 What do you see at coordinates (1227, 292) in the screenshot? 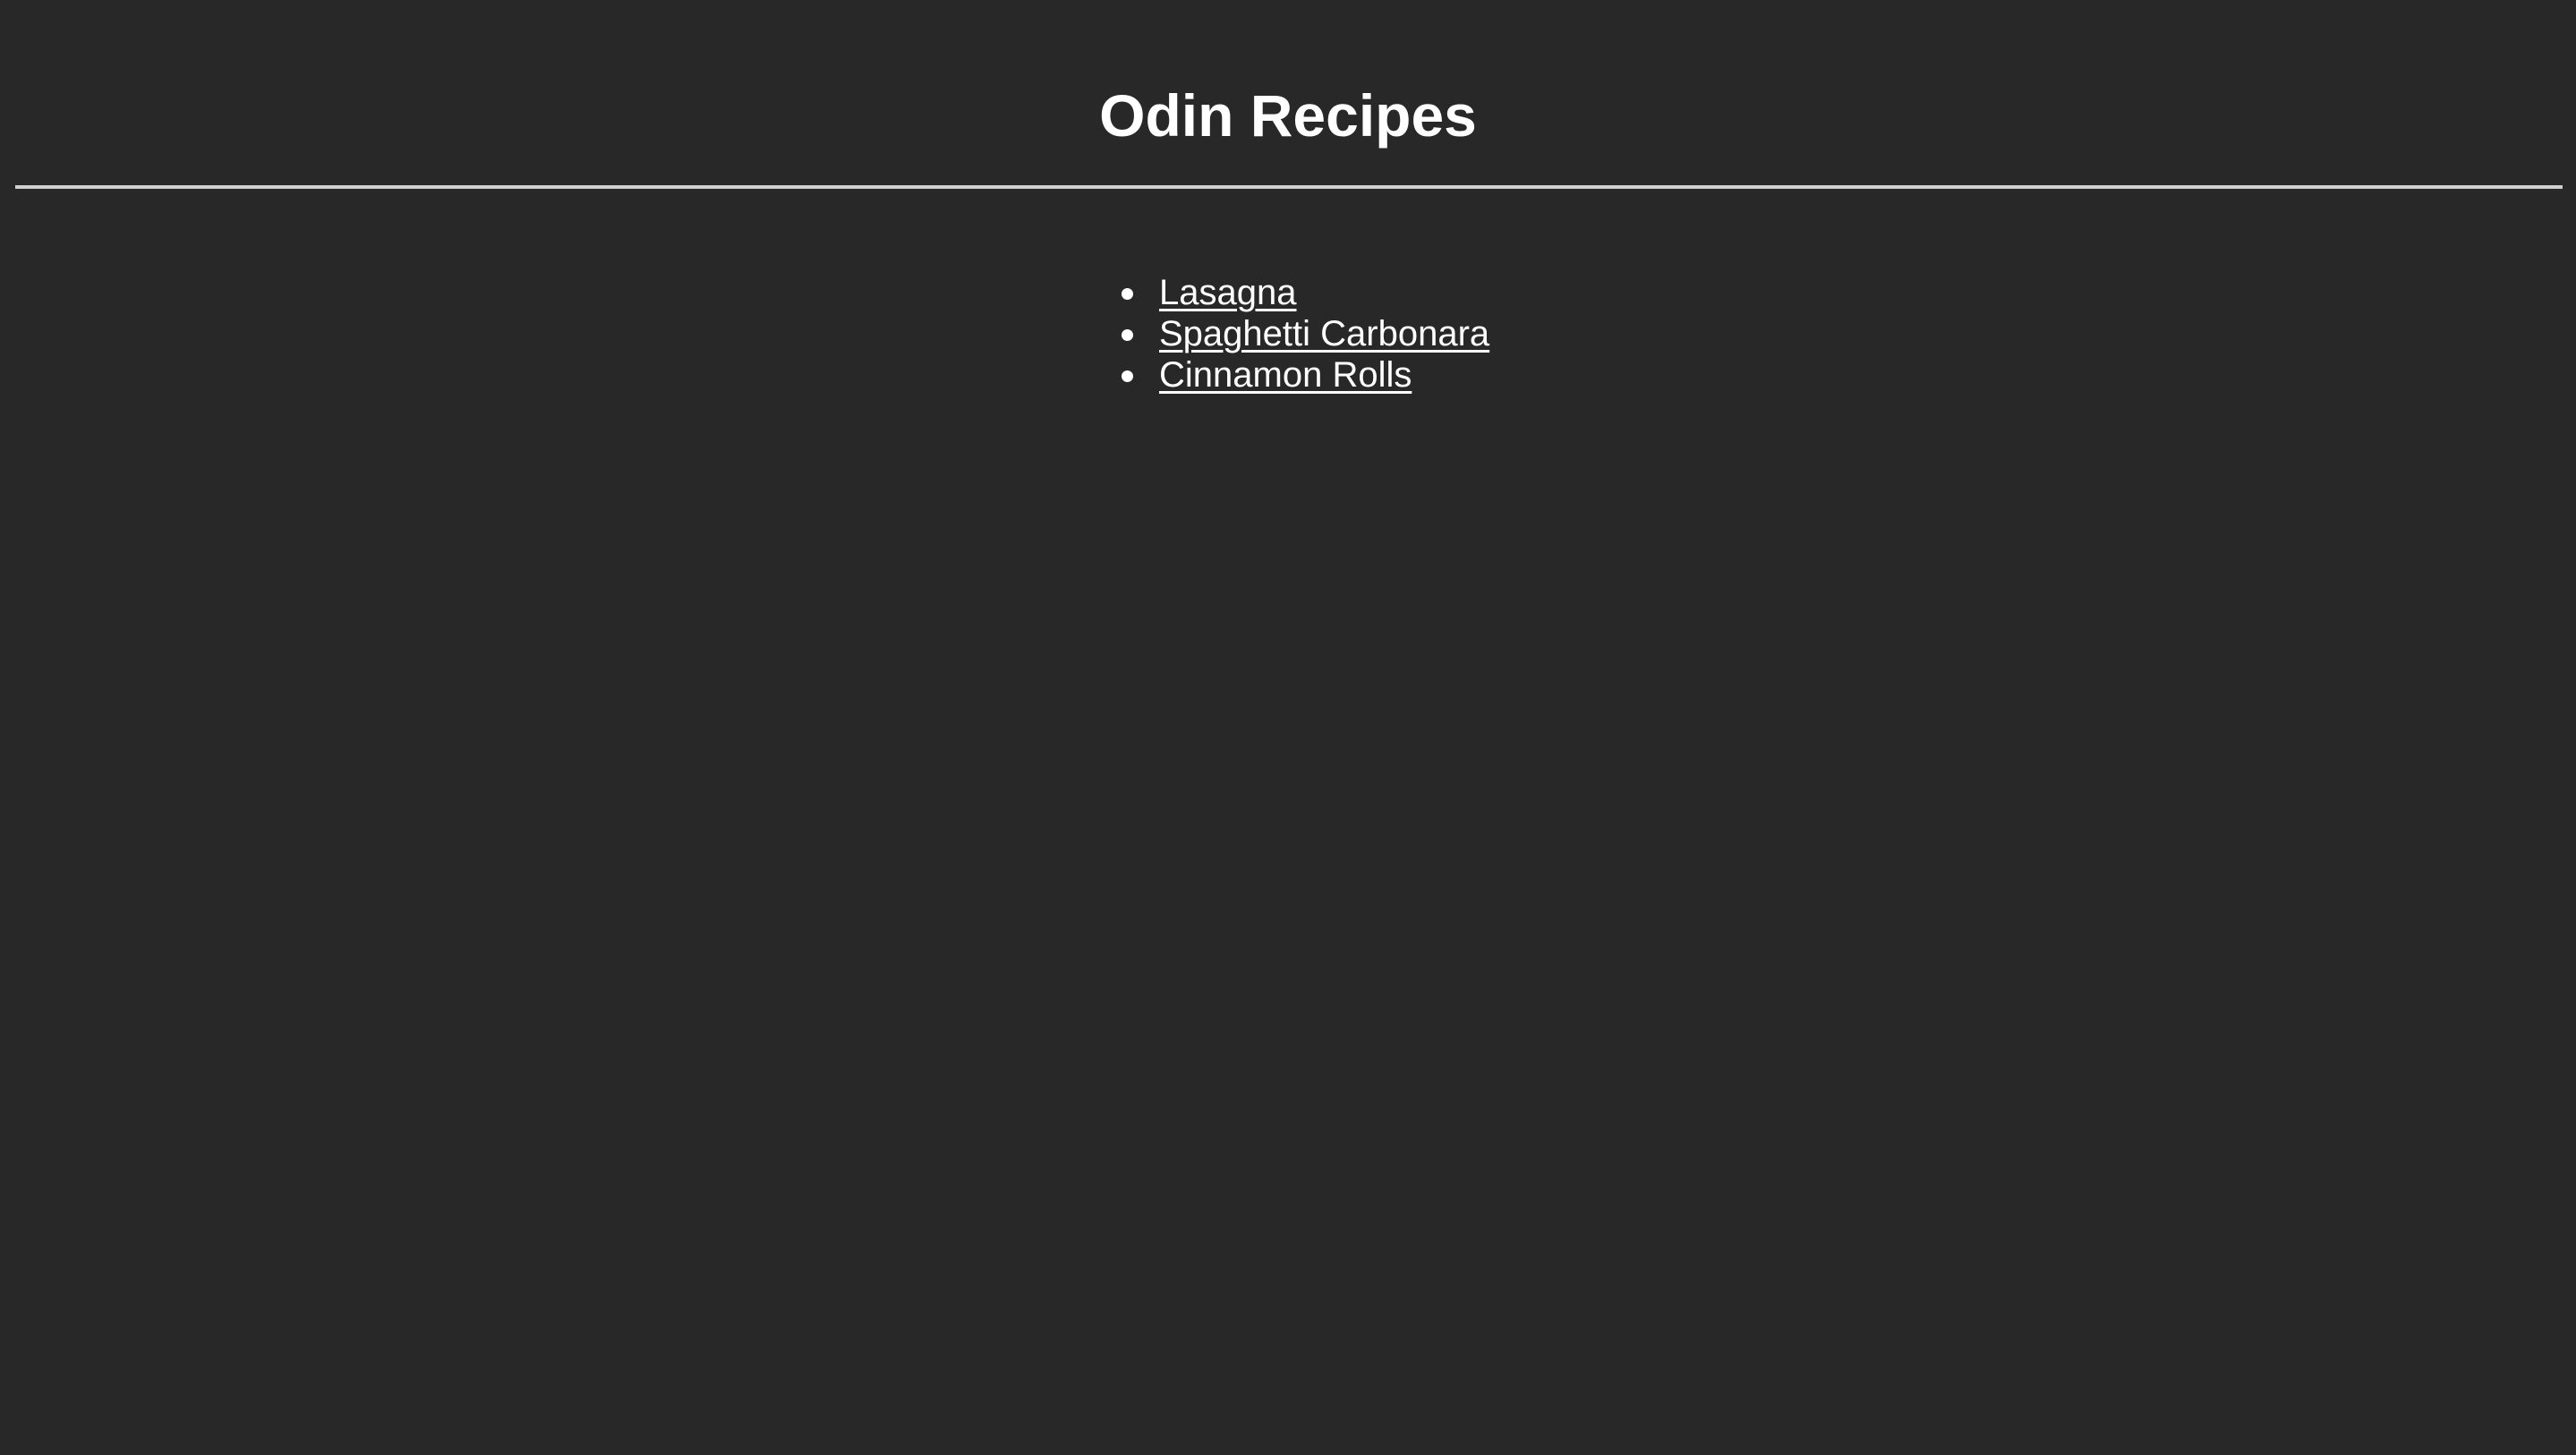
I see `recipe-link-lasagna: Lasagna` at bounding box center [1227, 292].